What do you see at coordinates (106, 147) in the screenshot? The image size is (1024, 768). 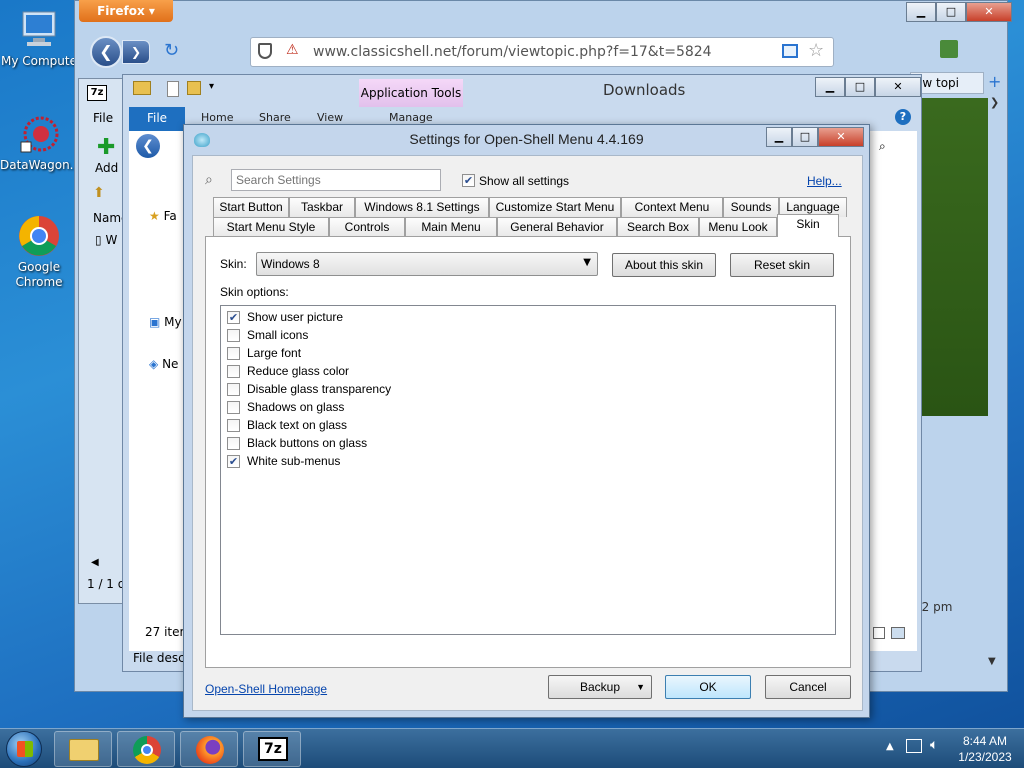 I see `add-icon: ✚` at bounding box center [106, 147].